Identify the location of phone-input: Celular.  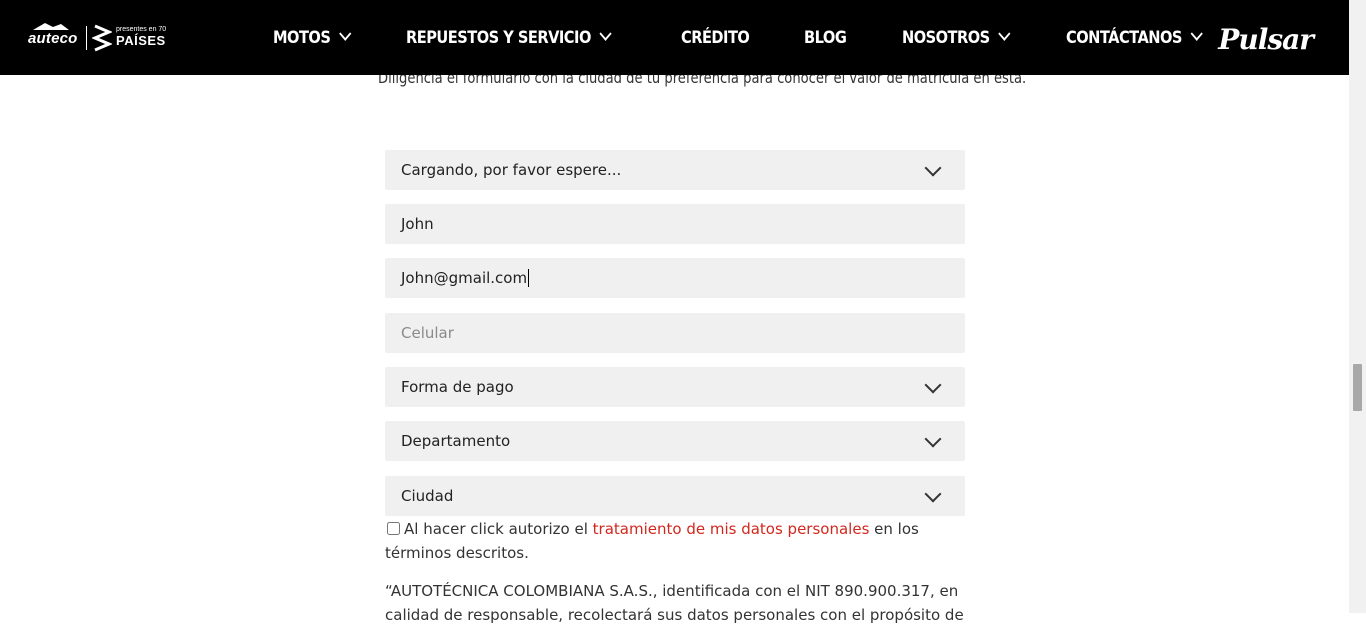
(675, 333).